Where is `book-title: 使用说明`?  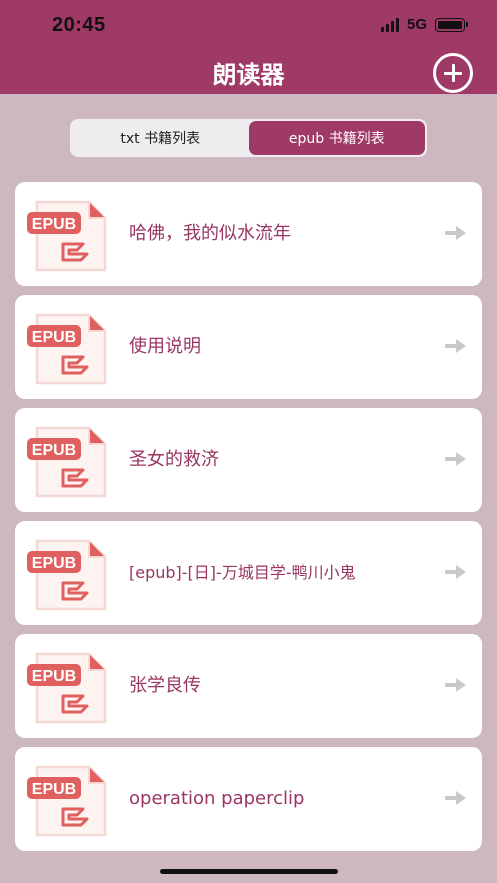 book-title: 使用说明 is located at coordinates (165, 346).